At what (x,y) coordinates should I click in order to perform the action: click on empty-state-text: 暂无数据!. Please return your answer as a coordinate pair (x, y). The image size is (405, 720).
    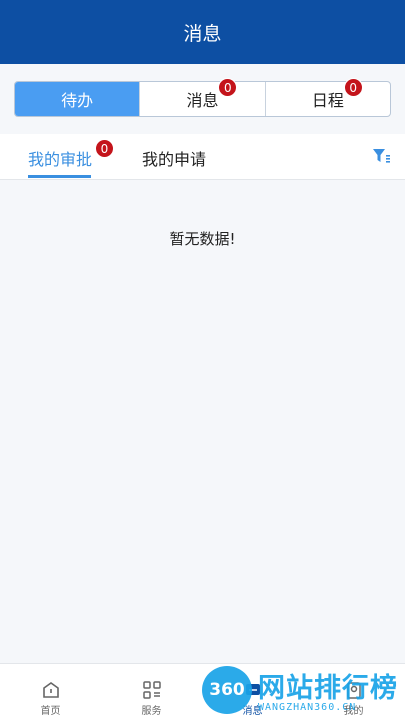
    Looking at the image, I should click on (202, 239).